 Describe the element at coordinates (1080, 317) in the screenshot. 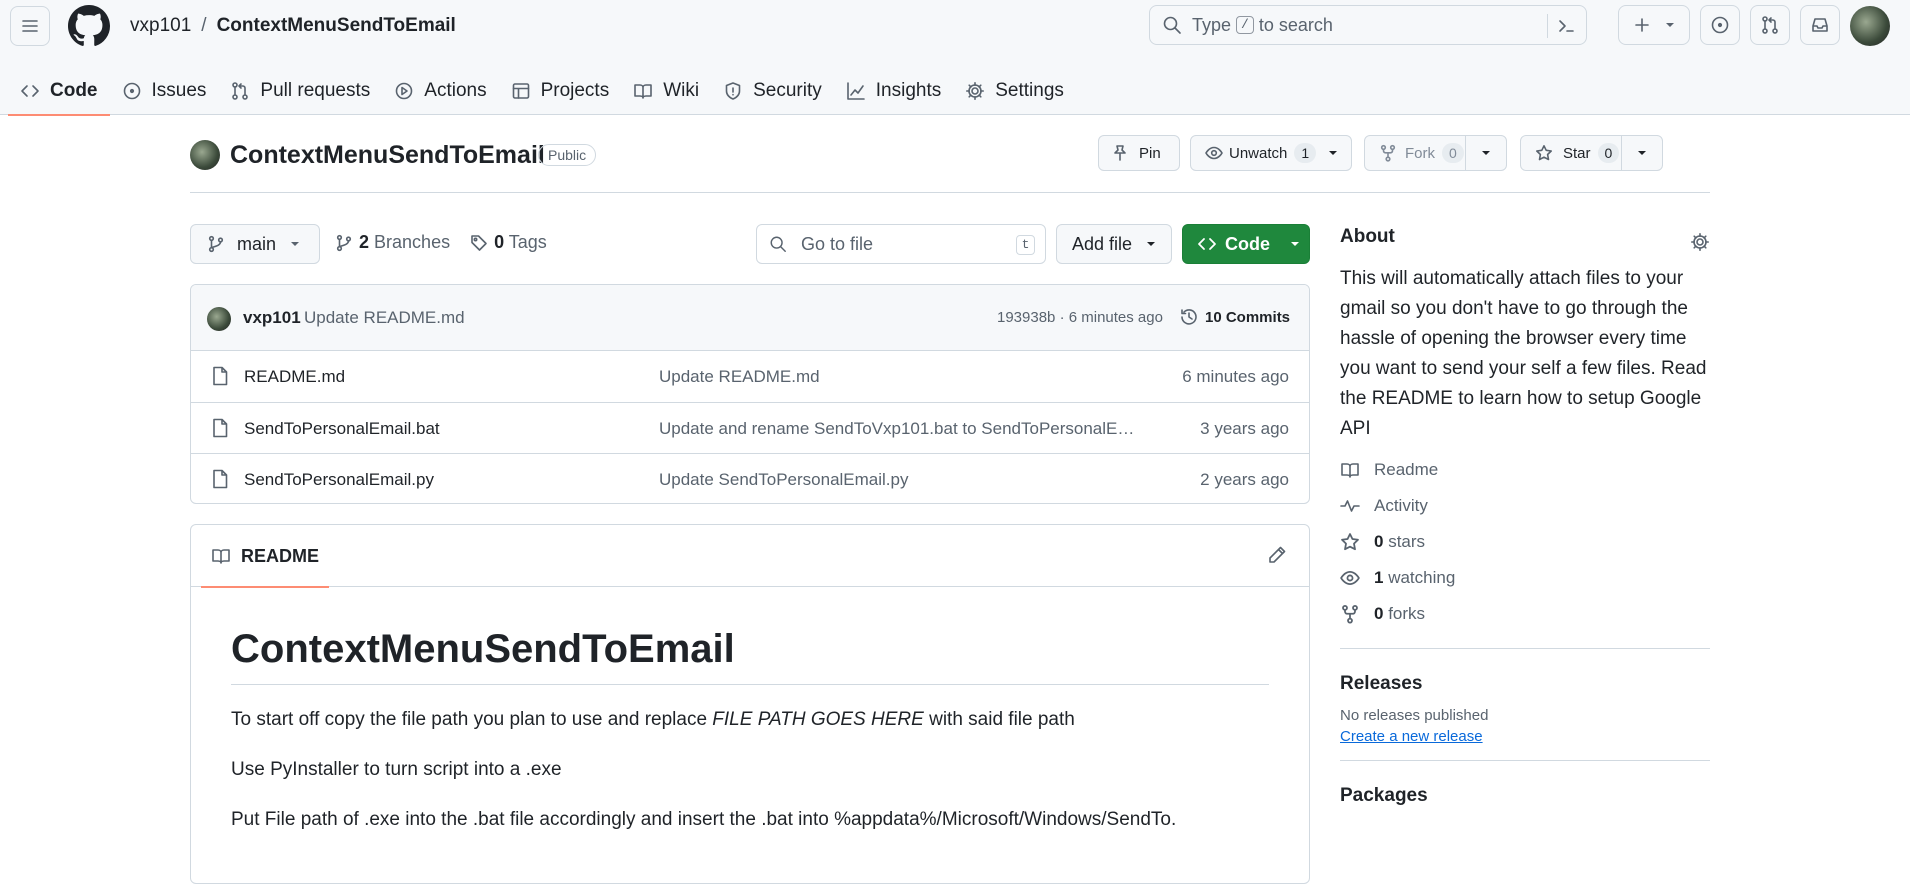

I see `commit-meta: 193938b · 6 minutes ago` at that location.